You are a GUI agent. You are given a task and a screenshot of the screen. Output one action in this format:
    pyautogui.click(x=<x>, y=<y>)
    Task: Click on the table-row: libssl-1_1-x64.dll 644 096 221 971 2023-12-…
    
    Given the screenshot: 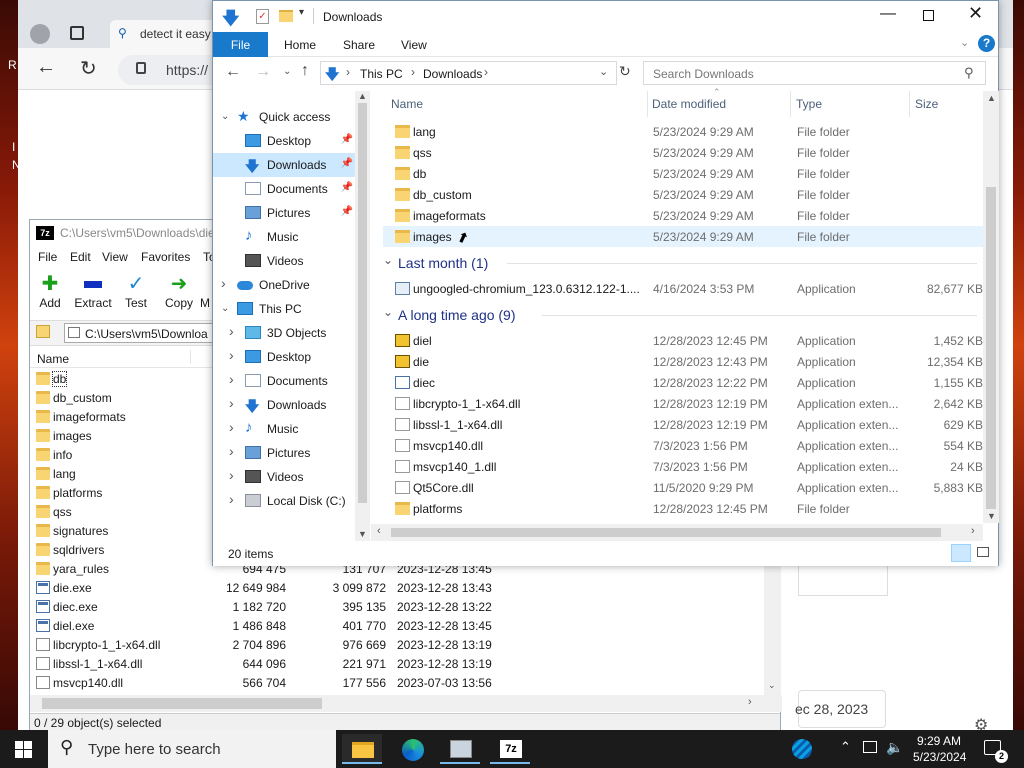 What is the action you would take?
    pyautogui.click(x=400, y=664)
    